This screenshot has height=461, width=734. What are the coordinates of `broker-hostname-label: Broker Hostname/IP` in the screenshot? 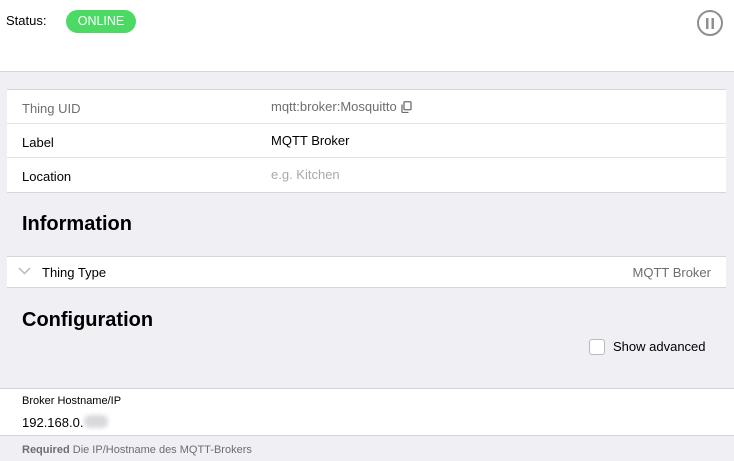 It's located at (72, 401).